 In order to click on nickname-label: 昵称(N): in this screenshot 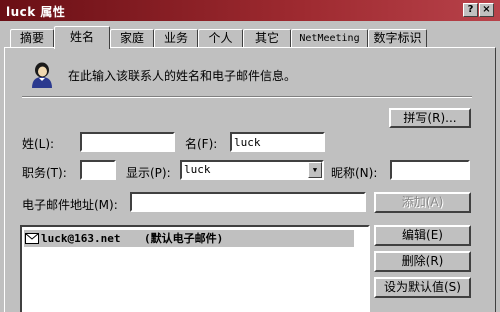, I will do `click(354, 173)`.